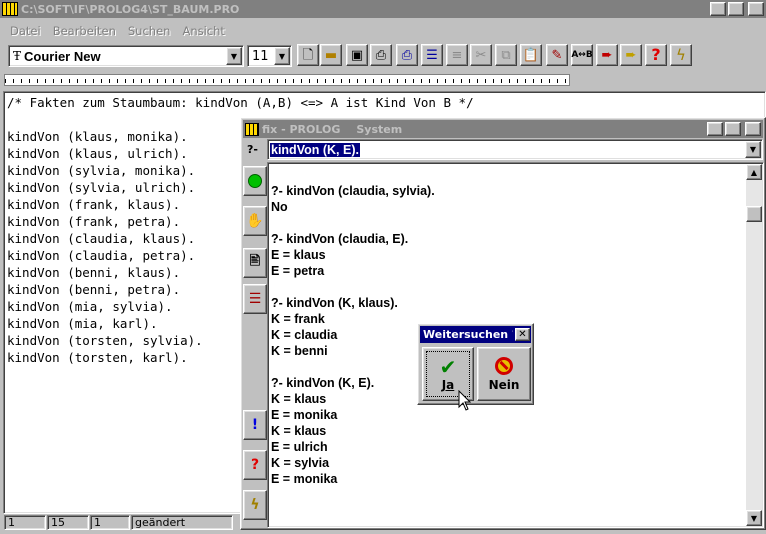 This screenshot has width=766, height=534. I want to click on save-button: ▣, so click(357, 55).